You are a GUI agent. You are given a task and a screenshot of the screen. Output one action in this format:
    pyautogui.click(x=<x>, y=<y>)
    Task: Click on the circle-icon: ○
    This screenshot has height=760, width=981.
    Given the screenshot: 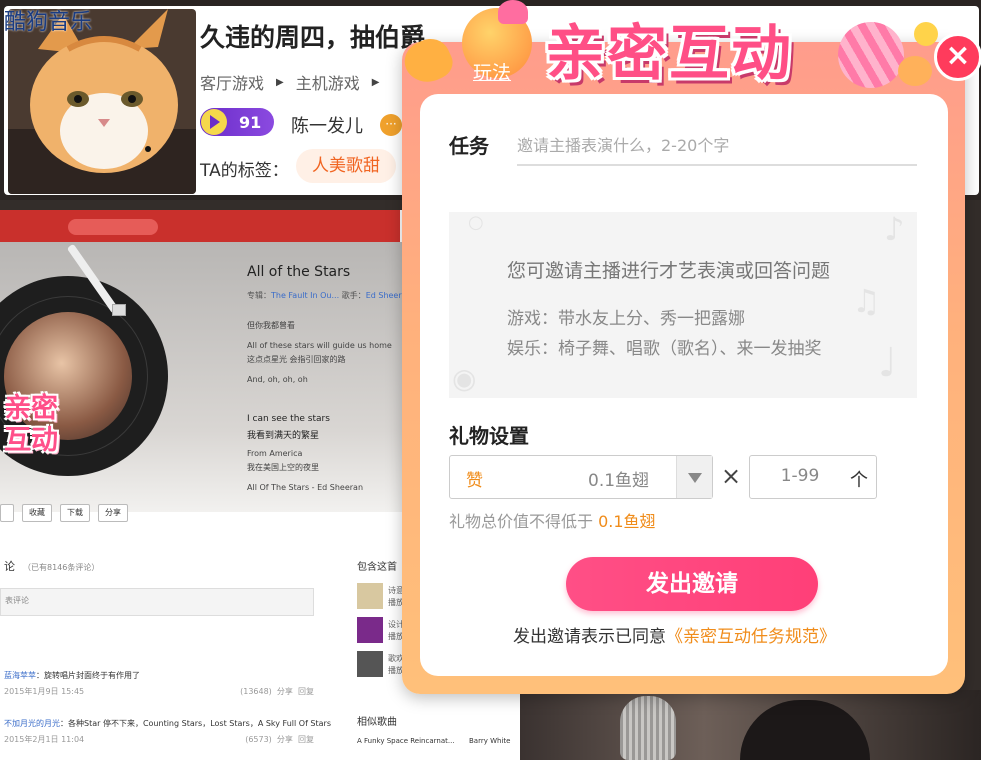 What is the action you would take?
    pyautogui.click(x=476, y=222)
    